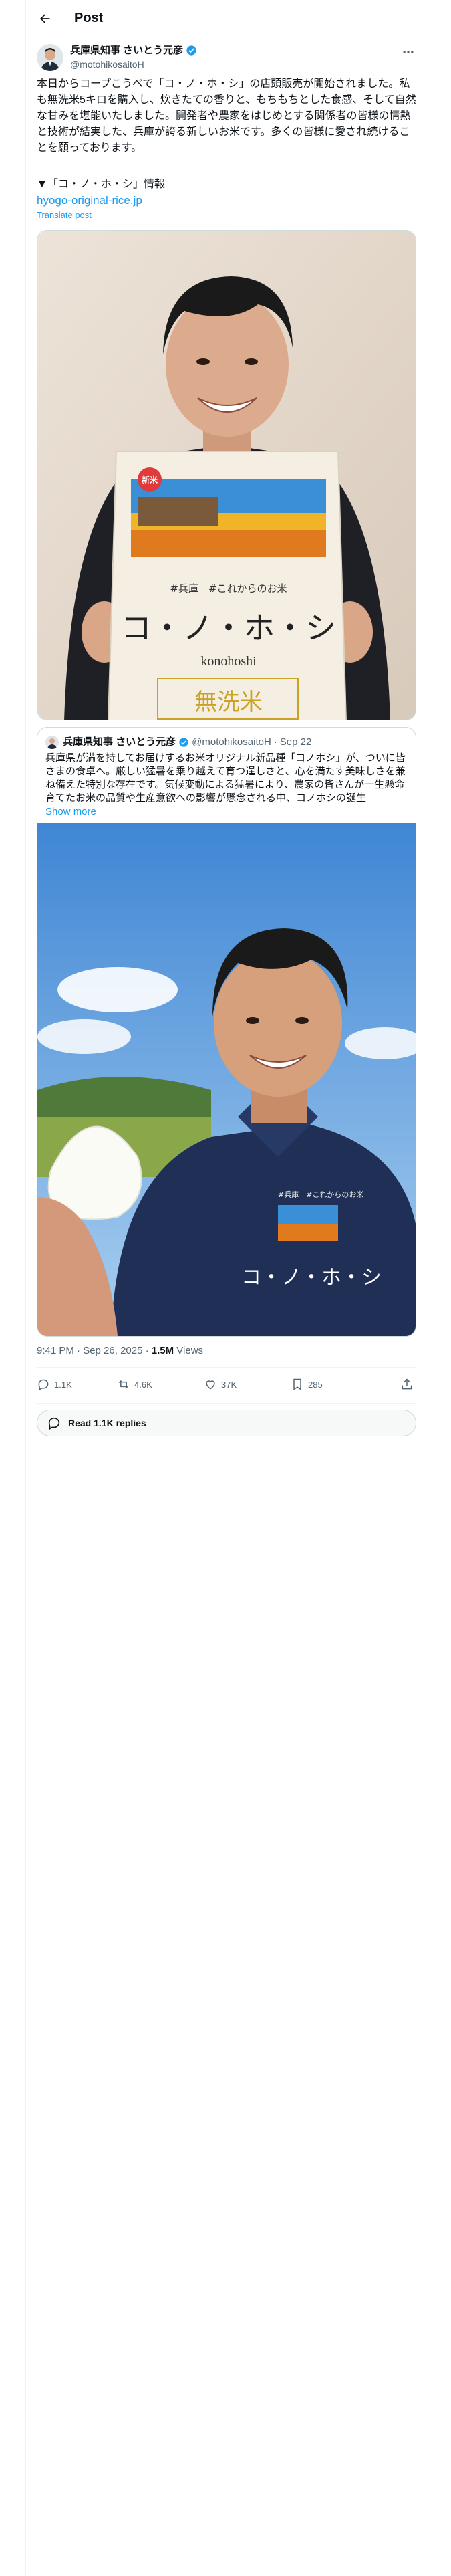 Image resolution: width=451 pixels, height=2576 pixels. What do you see at coordinates (43, 1385) in the screenshot?
I see `reply-icon` at bounding box center [43, 1385].